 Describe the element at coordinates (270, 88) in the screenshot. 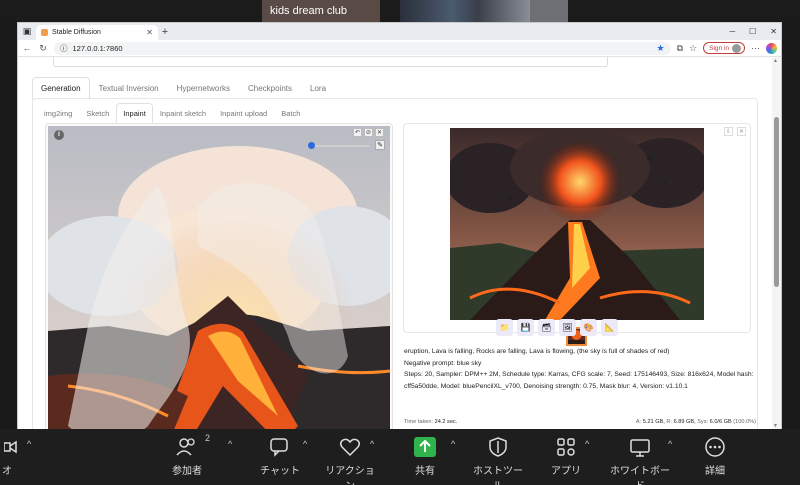

I see `tab-checkpoints: Checkpoints` at that location.